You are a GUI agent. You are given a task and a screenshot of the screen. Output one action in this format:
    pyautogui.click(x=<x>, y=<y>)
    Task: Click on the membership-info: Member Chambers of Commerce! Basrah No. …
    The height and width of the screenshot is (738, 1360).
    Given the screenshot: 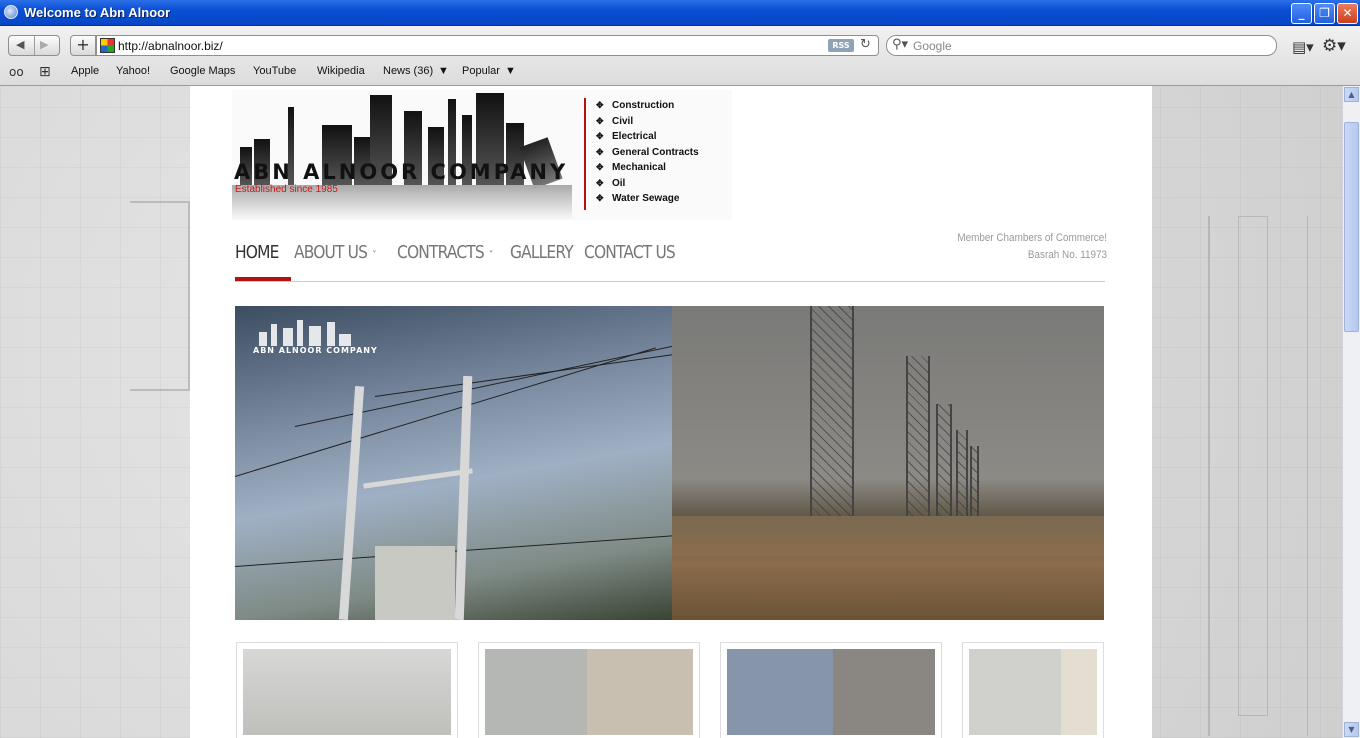 What is the action you would take?
    pyautogui.click(x=1009, y=247)
    